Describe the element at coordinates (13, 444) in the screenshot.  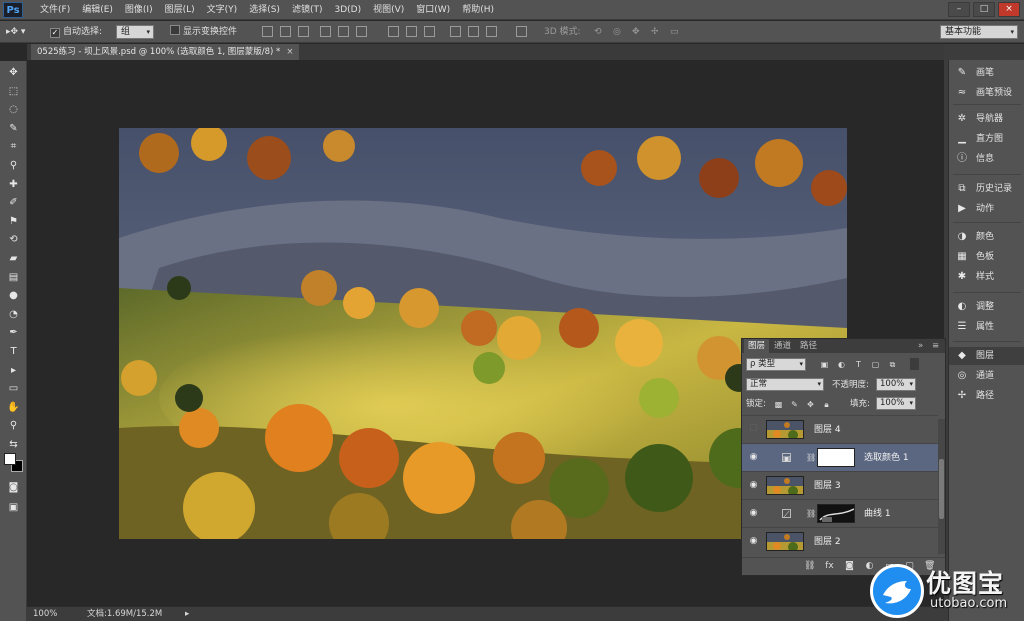
I see `default-colors-icon: ⇆` at that location.